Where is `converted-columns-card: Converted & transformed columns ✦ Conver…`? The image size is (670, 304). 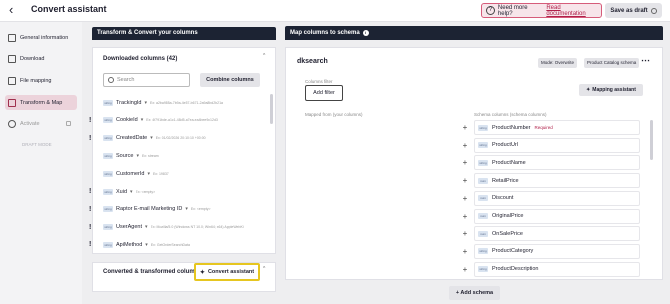
converted-columns-card: Converted & transformed columns ✦ Conver… is located at coordinates (184, 277).